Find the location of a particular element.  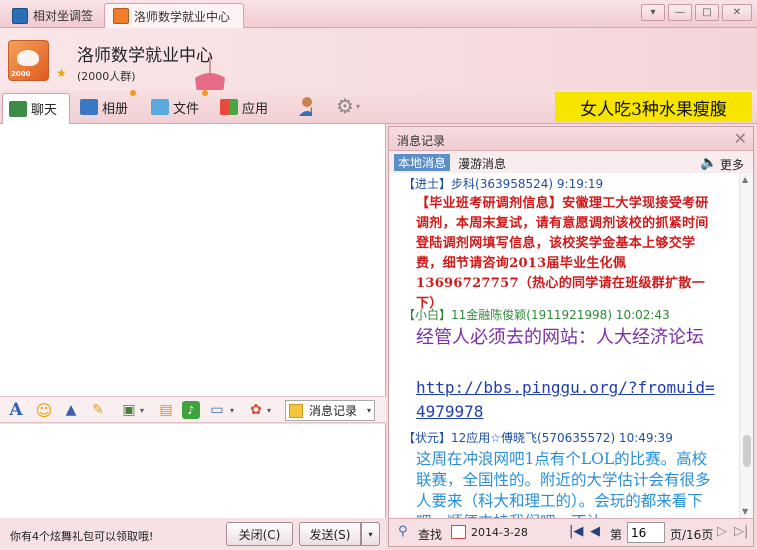

font-icon: A is located at coordinates (16, 410).